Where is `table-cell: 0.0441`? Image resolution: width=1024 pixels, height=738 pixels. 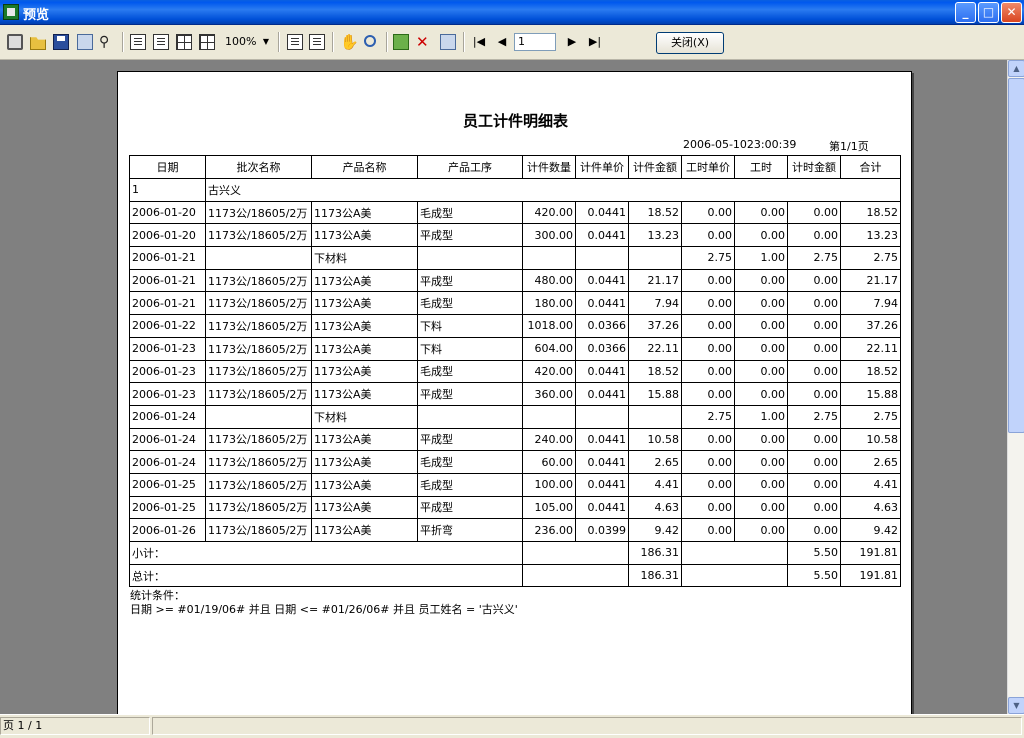 table-cell: 0.0441 is located at coordinates (602, 507).